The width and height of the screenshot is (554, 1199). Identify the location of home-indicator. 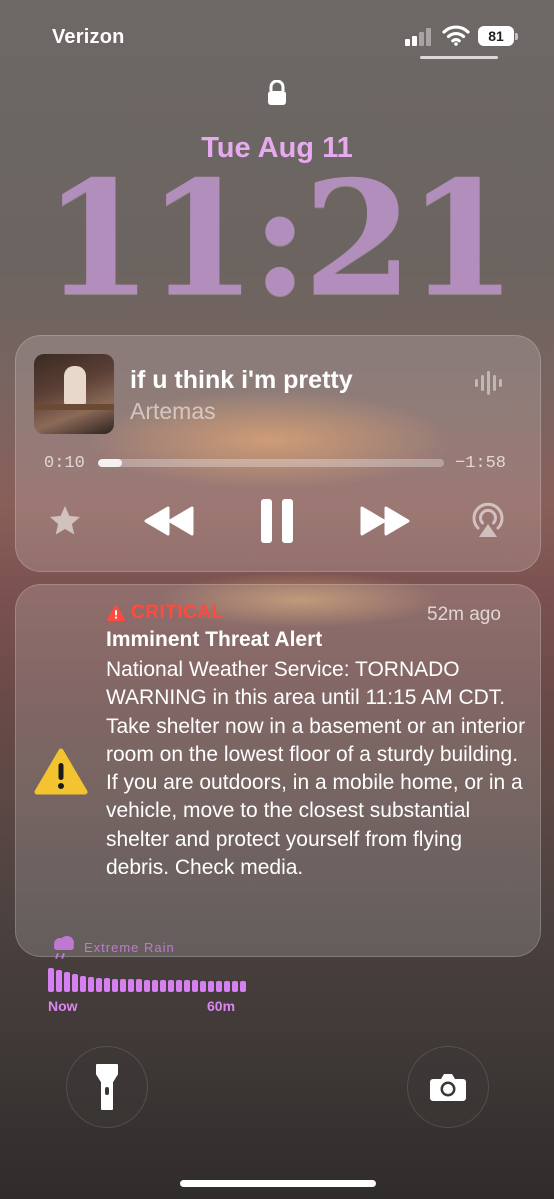
(278, 1183).